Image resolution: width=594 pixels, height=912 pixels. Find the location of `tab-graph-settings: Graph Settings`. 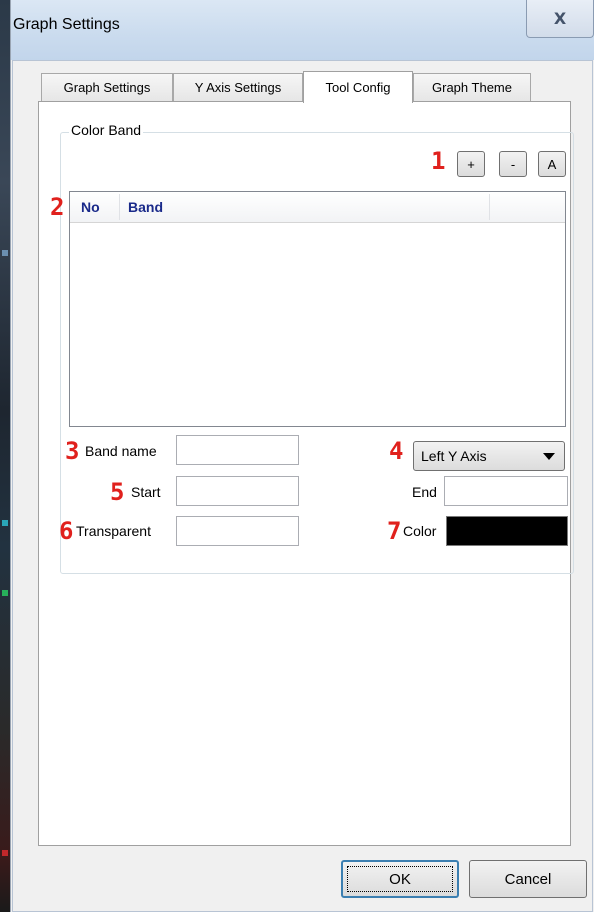

tab-graph-settings: Graph Settings is located at coordinates (107, 87).